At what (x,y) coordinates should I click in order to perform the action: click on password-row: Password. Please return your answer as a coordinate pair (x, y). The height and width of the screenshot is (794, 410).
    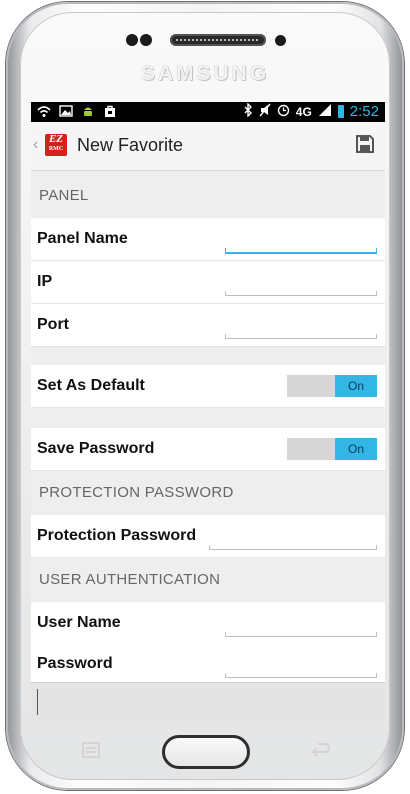
    Looking at the image, I should click on (208, 664).